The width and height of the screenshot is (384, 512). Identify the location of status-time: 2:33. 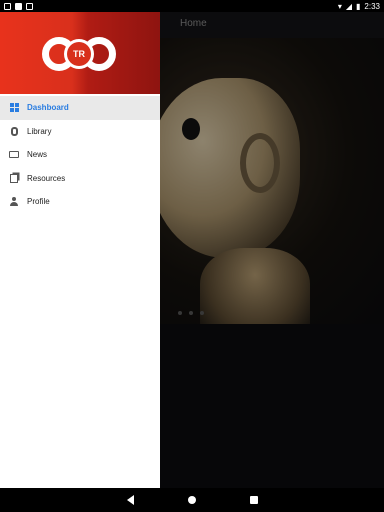
(372, 6).